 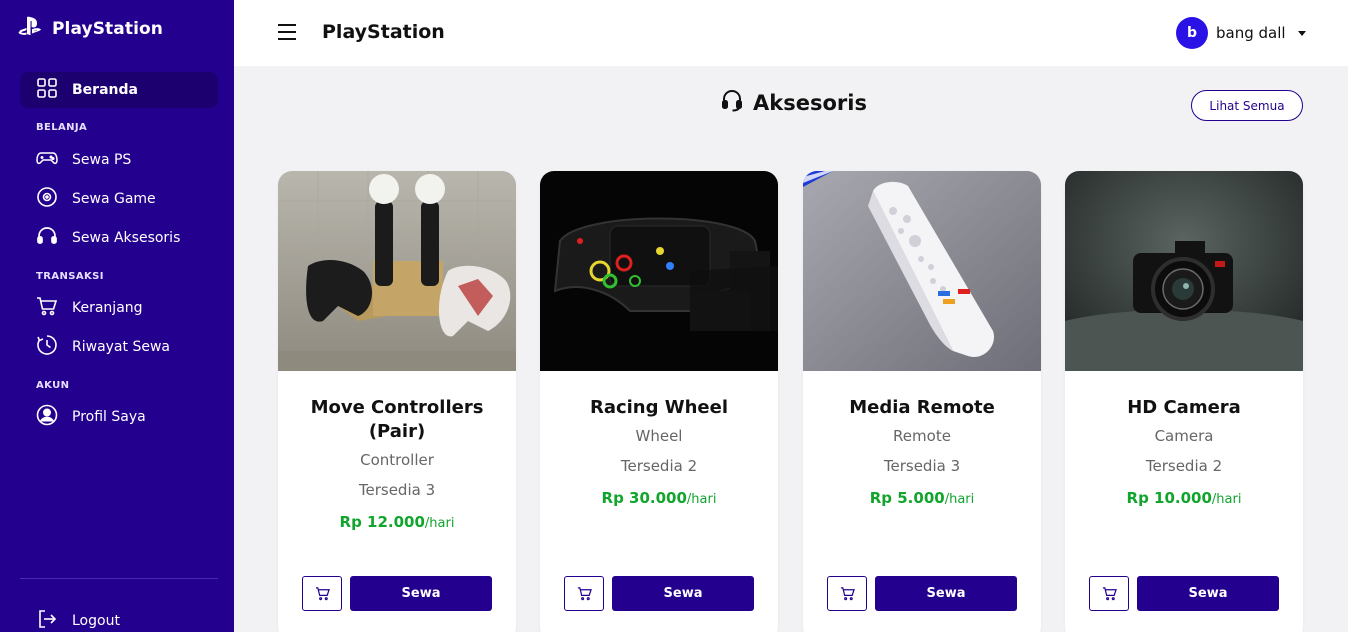 What do you see at coordinates (397, 271) in the screenshot?
I see `product-image-move-controllers` at bounding box center [397, 271].